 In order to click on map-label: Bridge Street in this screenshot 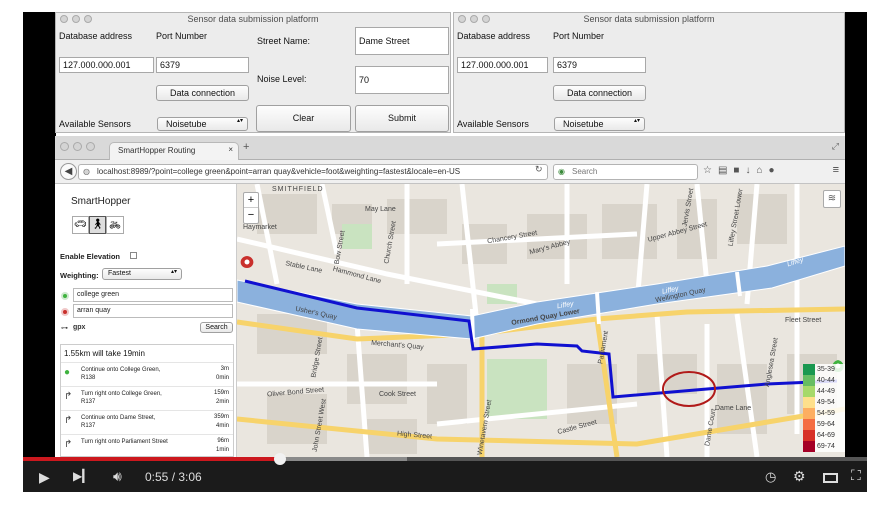, I will do `click(317, 357)`.